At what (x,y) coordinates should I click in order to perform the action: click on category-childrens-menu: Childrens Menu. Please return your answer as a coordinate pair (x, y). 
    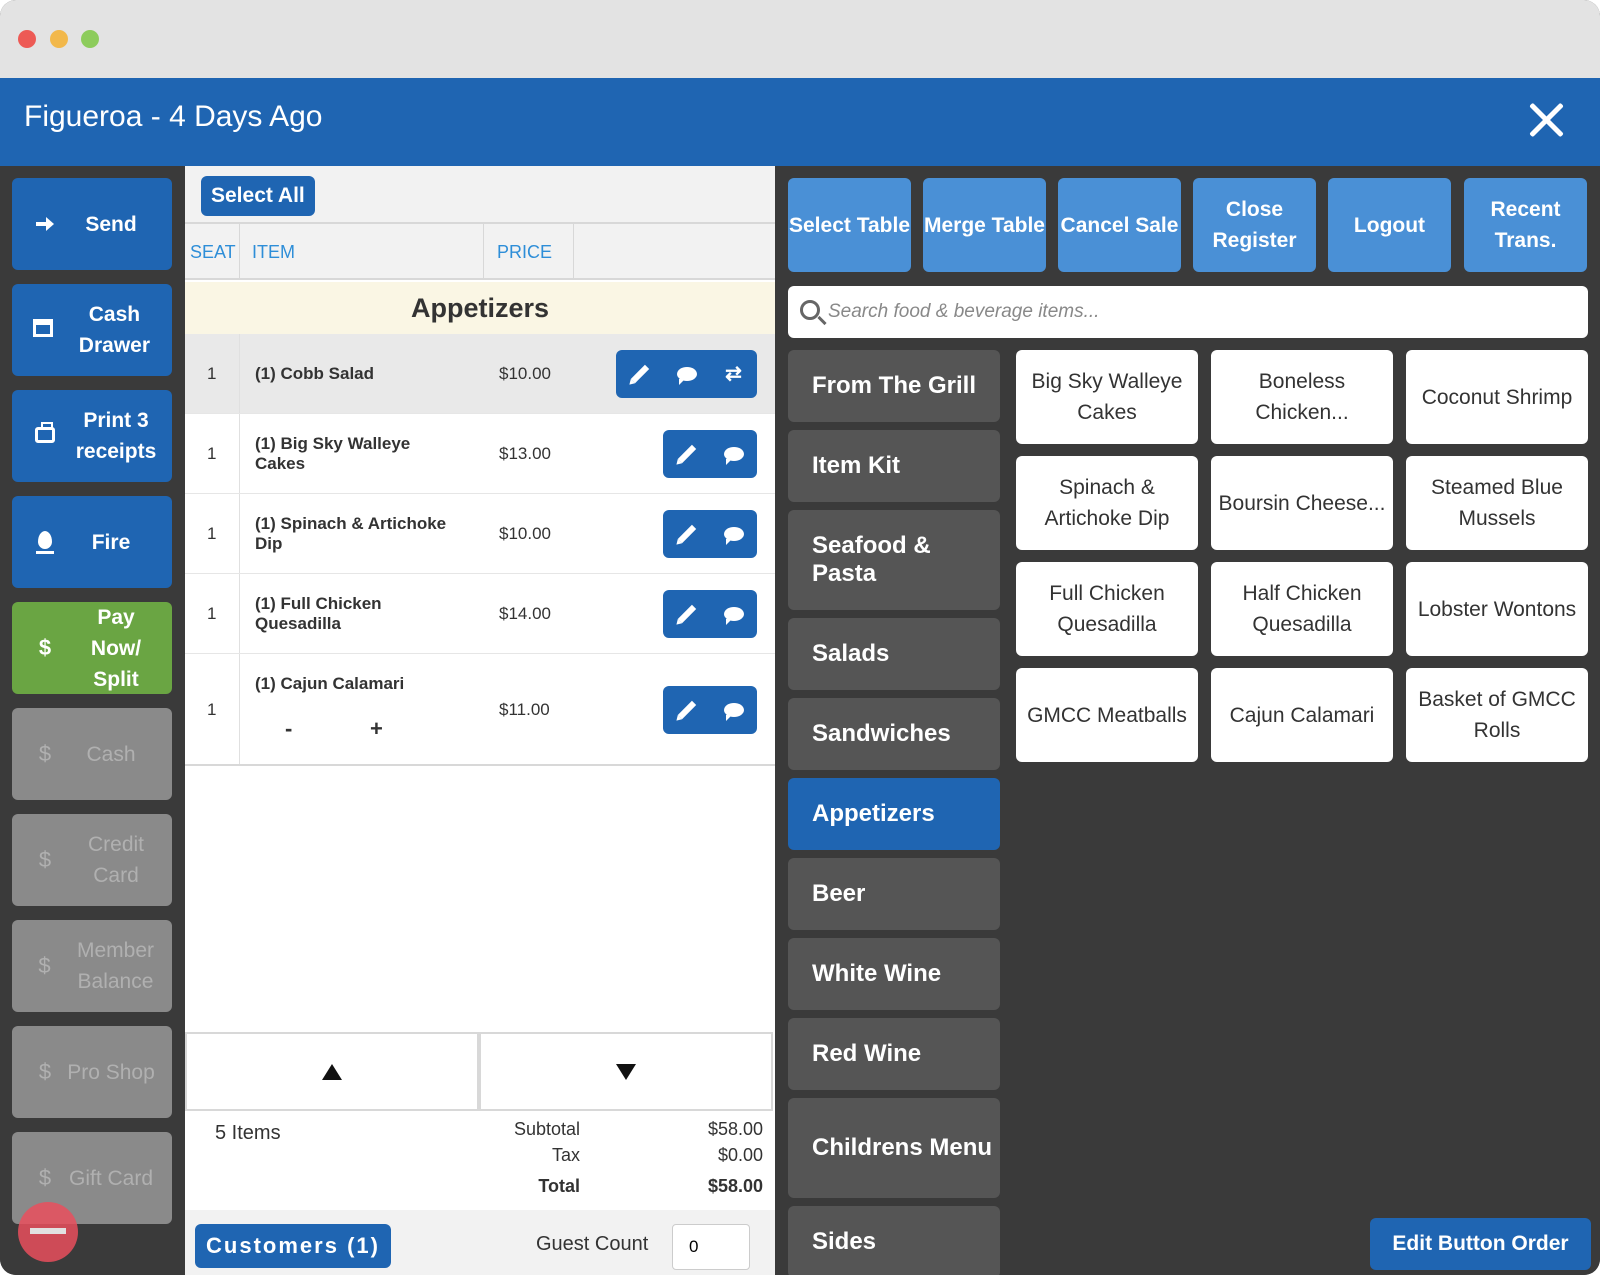
    Looking at the image, I should click on (894, 1148).